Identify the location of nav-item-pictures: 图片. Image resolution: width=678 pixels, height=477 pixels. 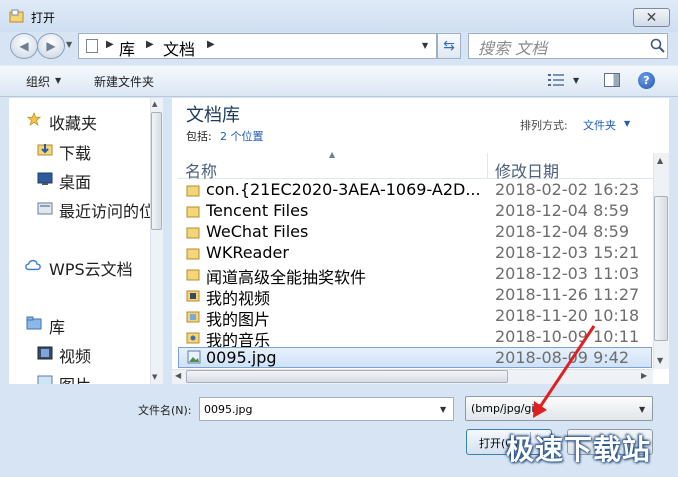
(75, 378).